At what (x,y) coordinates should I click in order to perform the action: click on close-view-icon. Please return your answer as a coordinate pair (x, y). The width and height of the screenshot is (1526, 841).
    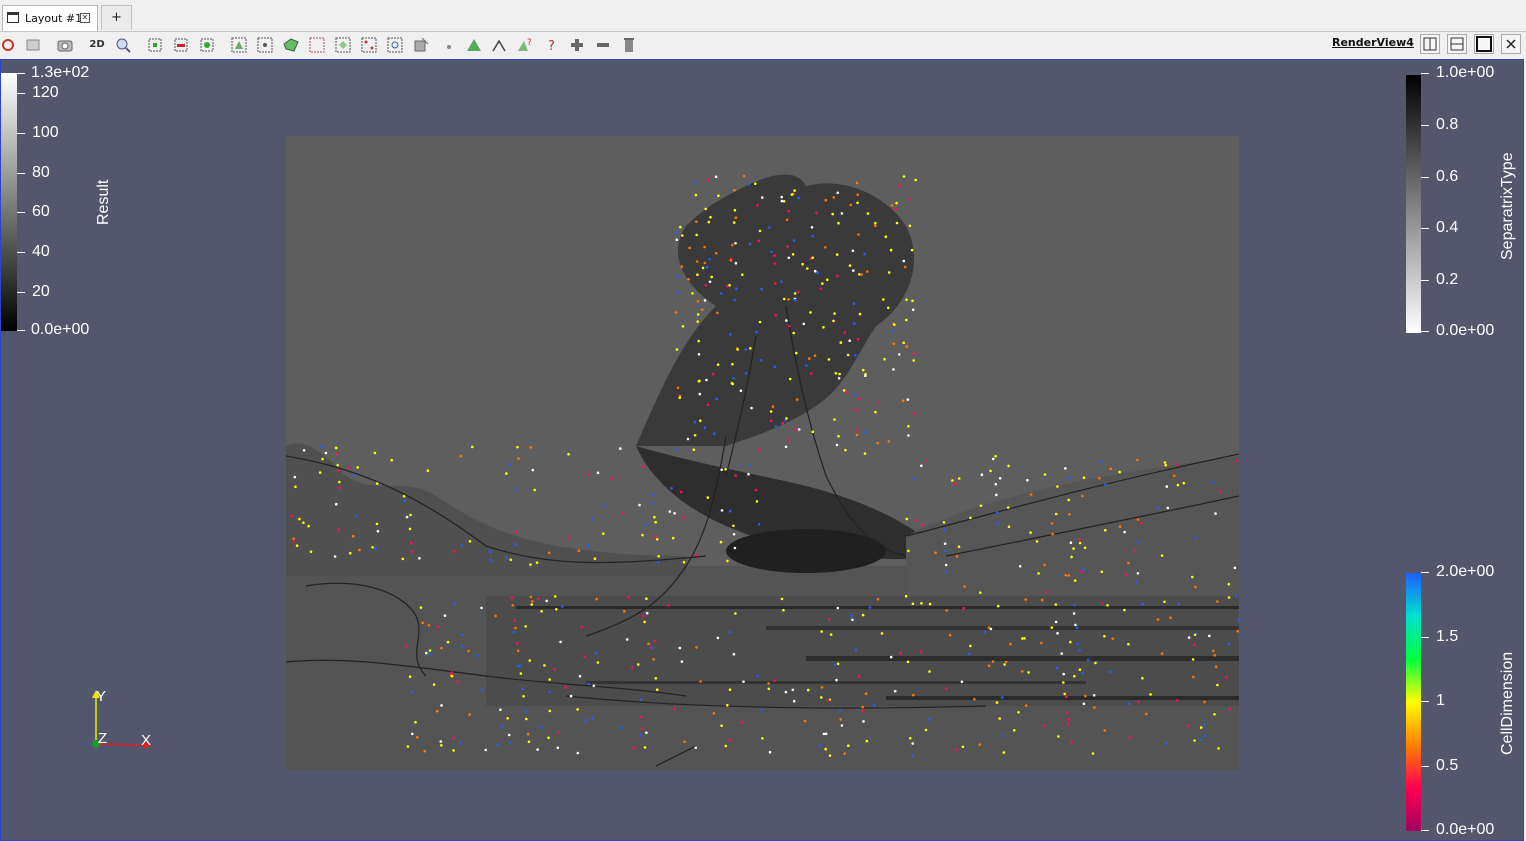
    Looking at the image, I should click on (1511, 44).